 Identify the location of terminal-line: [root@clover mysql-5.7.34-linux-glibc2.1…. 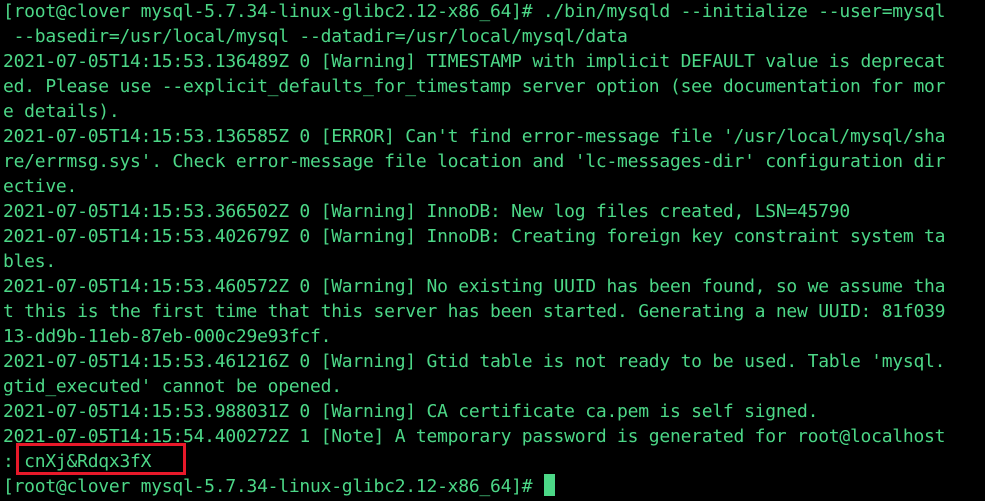
(474, 11).